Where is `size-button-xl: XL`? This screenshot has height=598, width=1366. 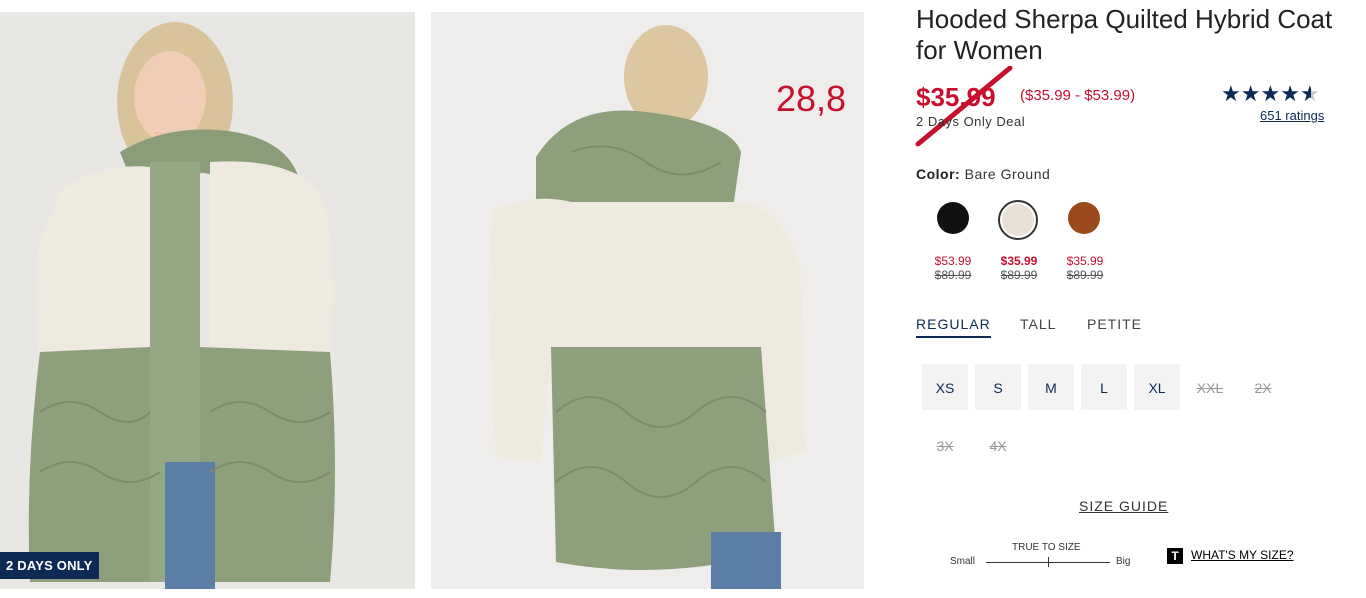
size-button-xl: XL is located at coordinates (1157, 387).